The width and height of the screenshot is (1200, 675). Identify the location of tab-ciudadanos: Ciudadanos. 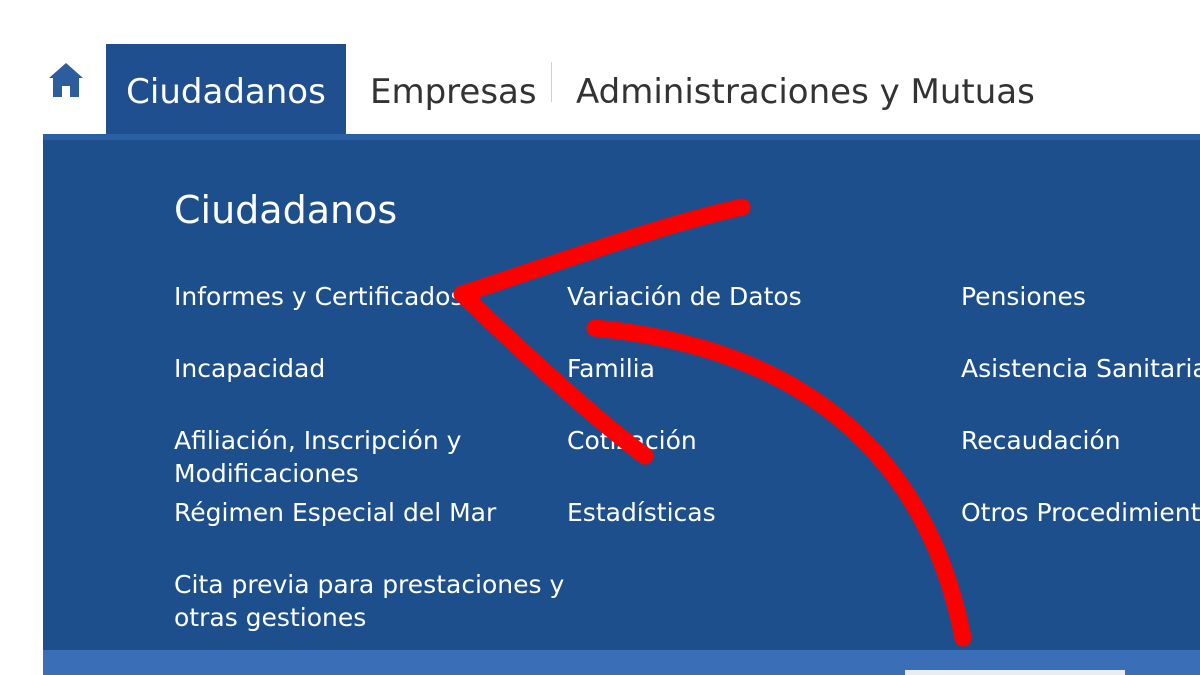
(226, 92).